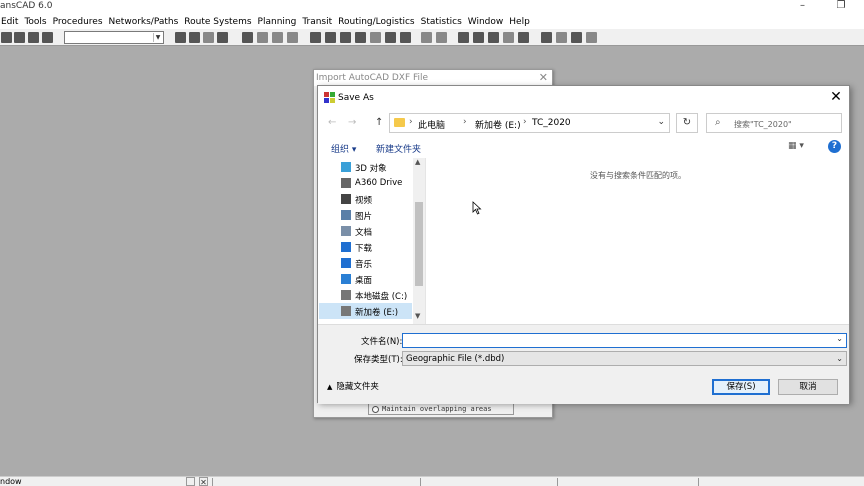 This screenshot has height=486, width=864. I want to click on chevron-down-icon: ▼, so click(157, 37).